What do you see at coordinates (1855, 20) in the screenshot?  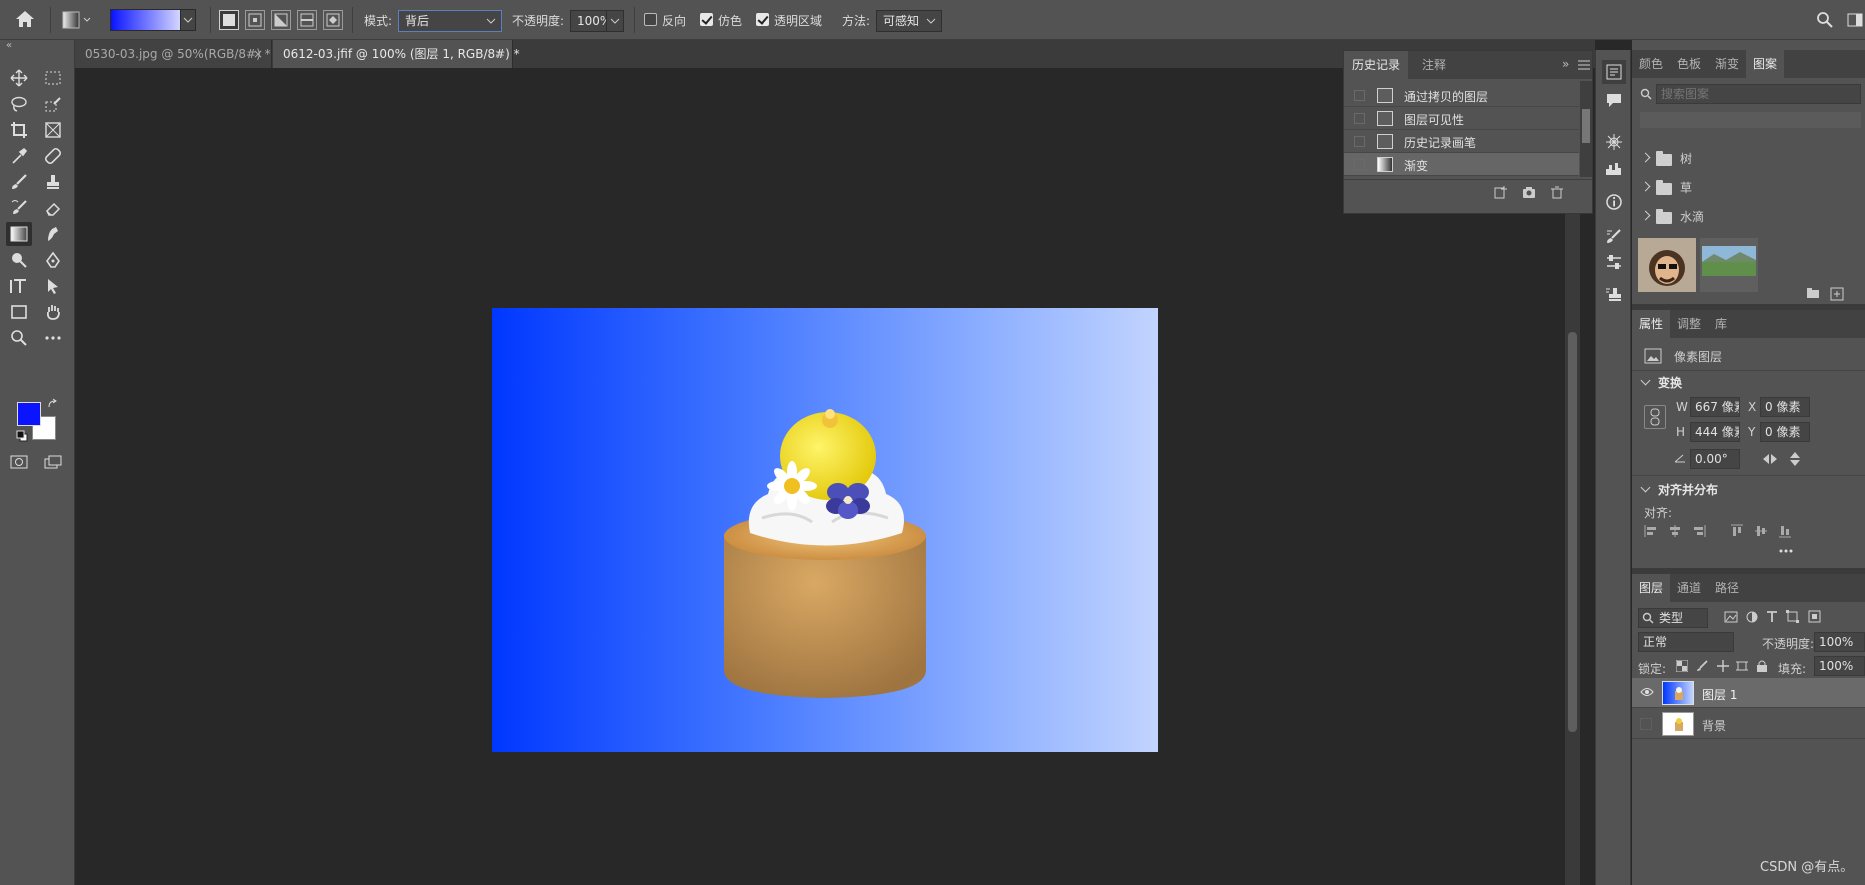 I see `workspace-icon` at bounding box center [1855, 20].